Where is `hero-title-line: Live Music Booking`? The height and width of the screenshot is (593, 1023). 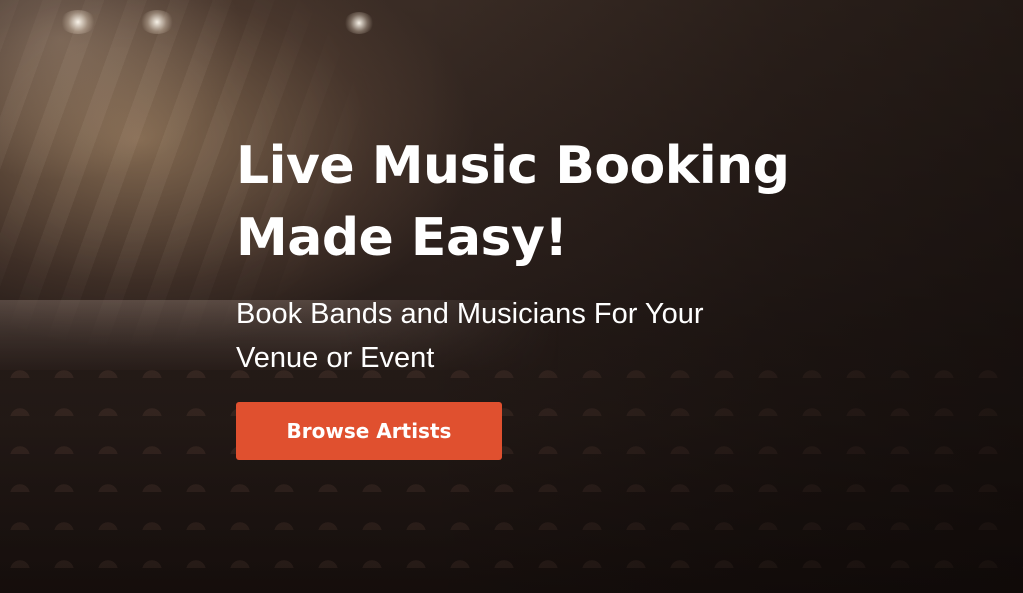
hero-title-line: Live Music Booking is located at coordinates (513, 166).